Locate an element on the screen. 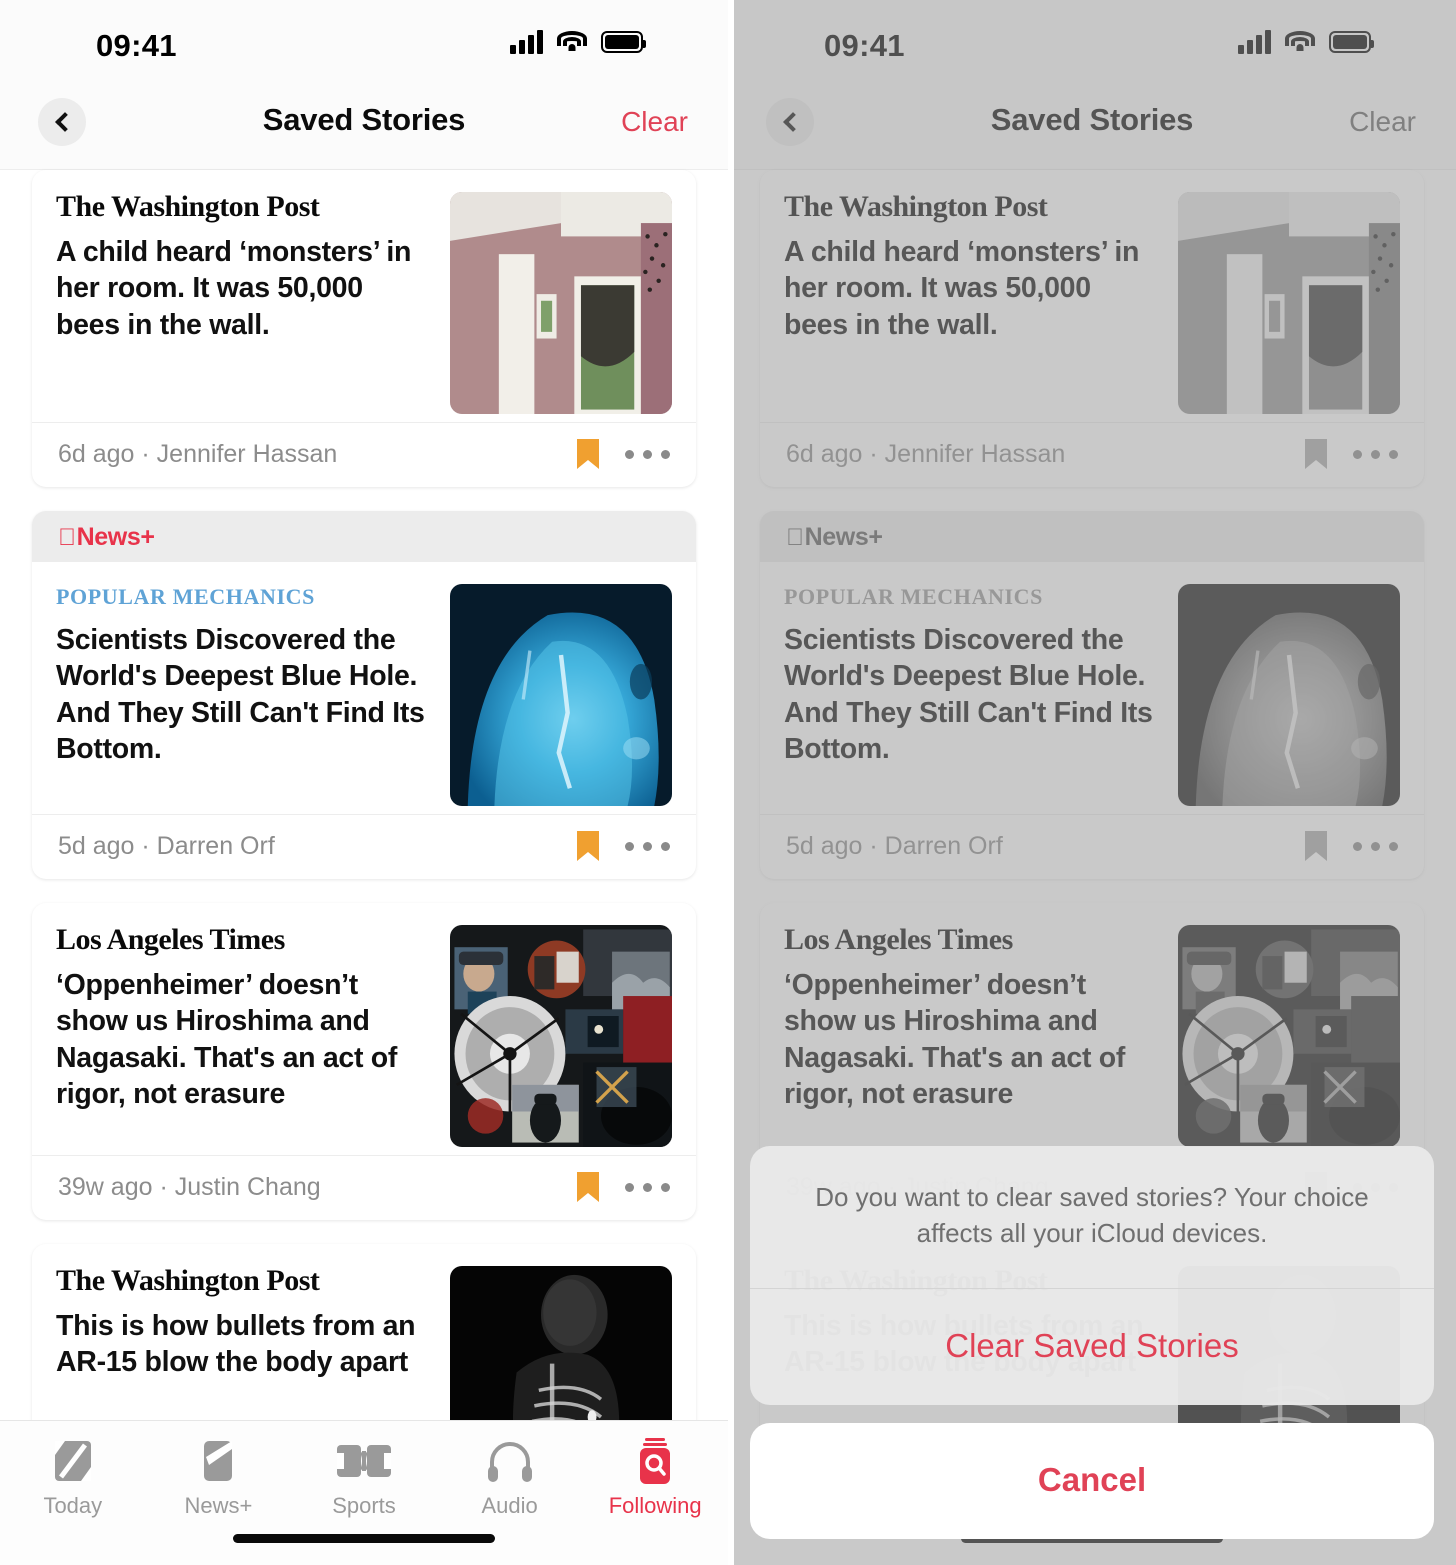  headphones-icon is located at coordinates (510, 1461).